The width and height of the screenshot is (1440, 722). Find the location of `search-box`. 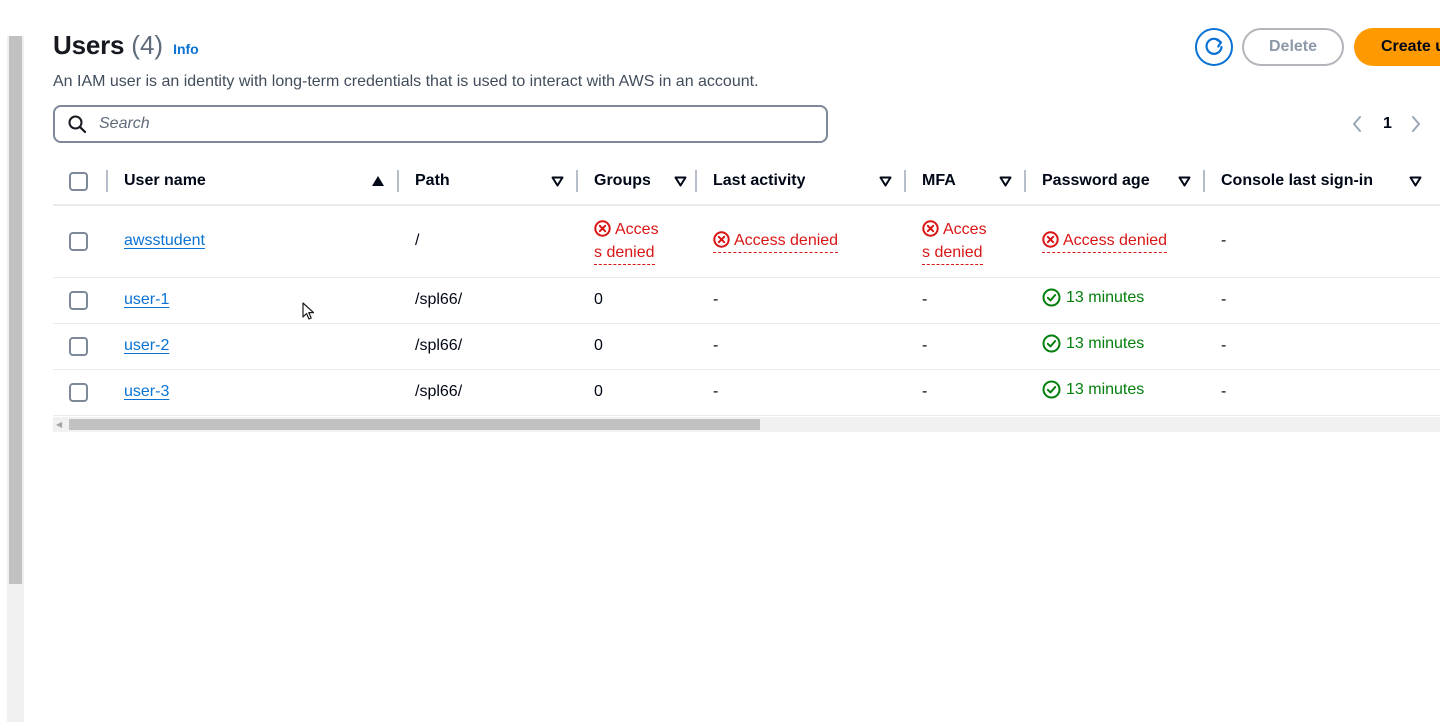

search-box is located at coordinates (440, 124).